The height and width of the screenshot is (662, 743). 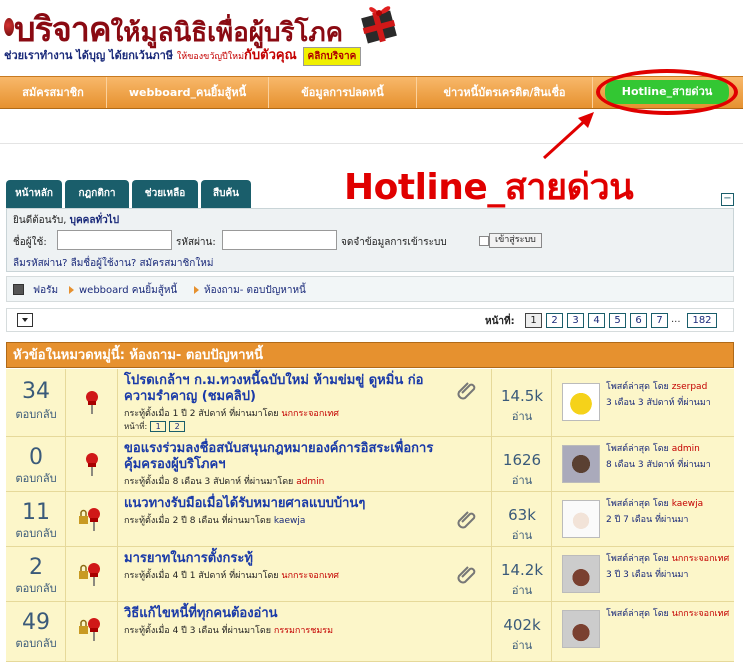 What do you see at coordinates (522, 515) in the screenshot?
I see `view-count: 63k` at bounding box center [522, 515].